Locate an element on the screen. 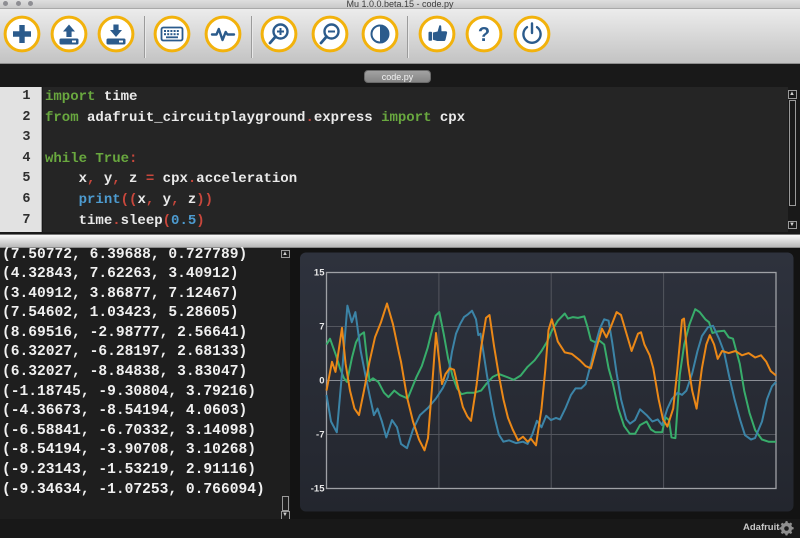 The image size is (800, 538). svg-text: 0 is located at coordinates (321, 380).